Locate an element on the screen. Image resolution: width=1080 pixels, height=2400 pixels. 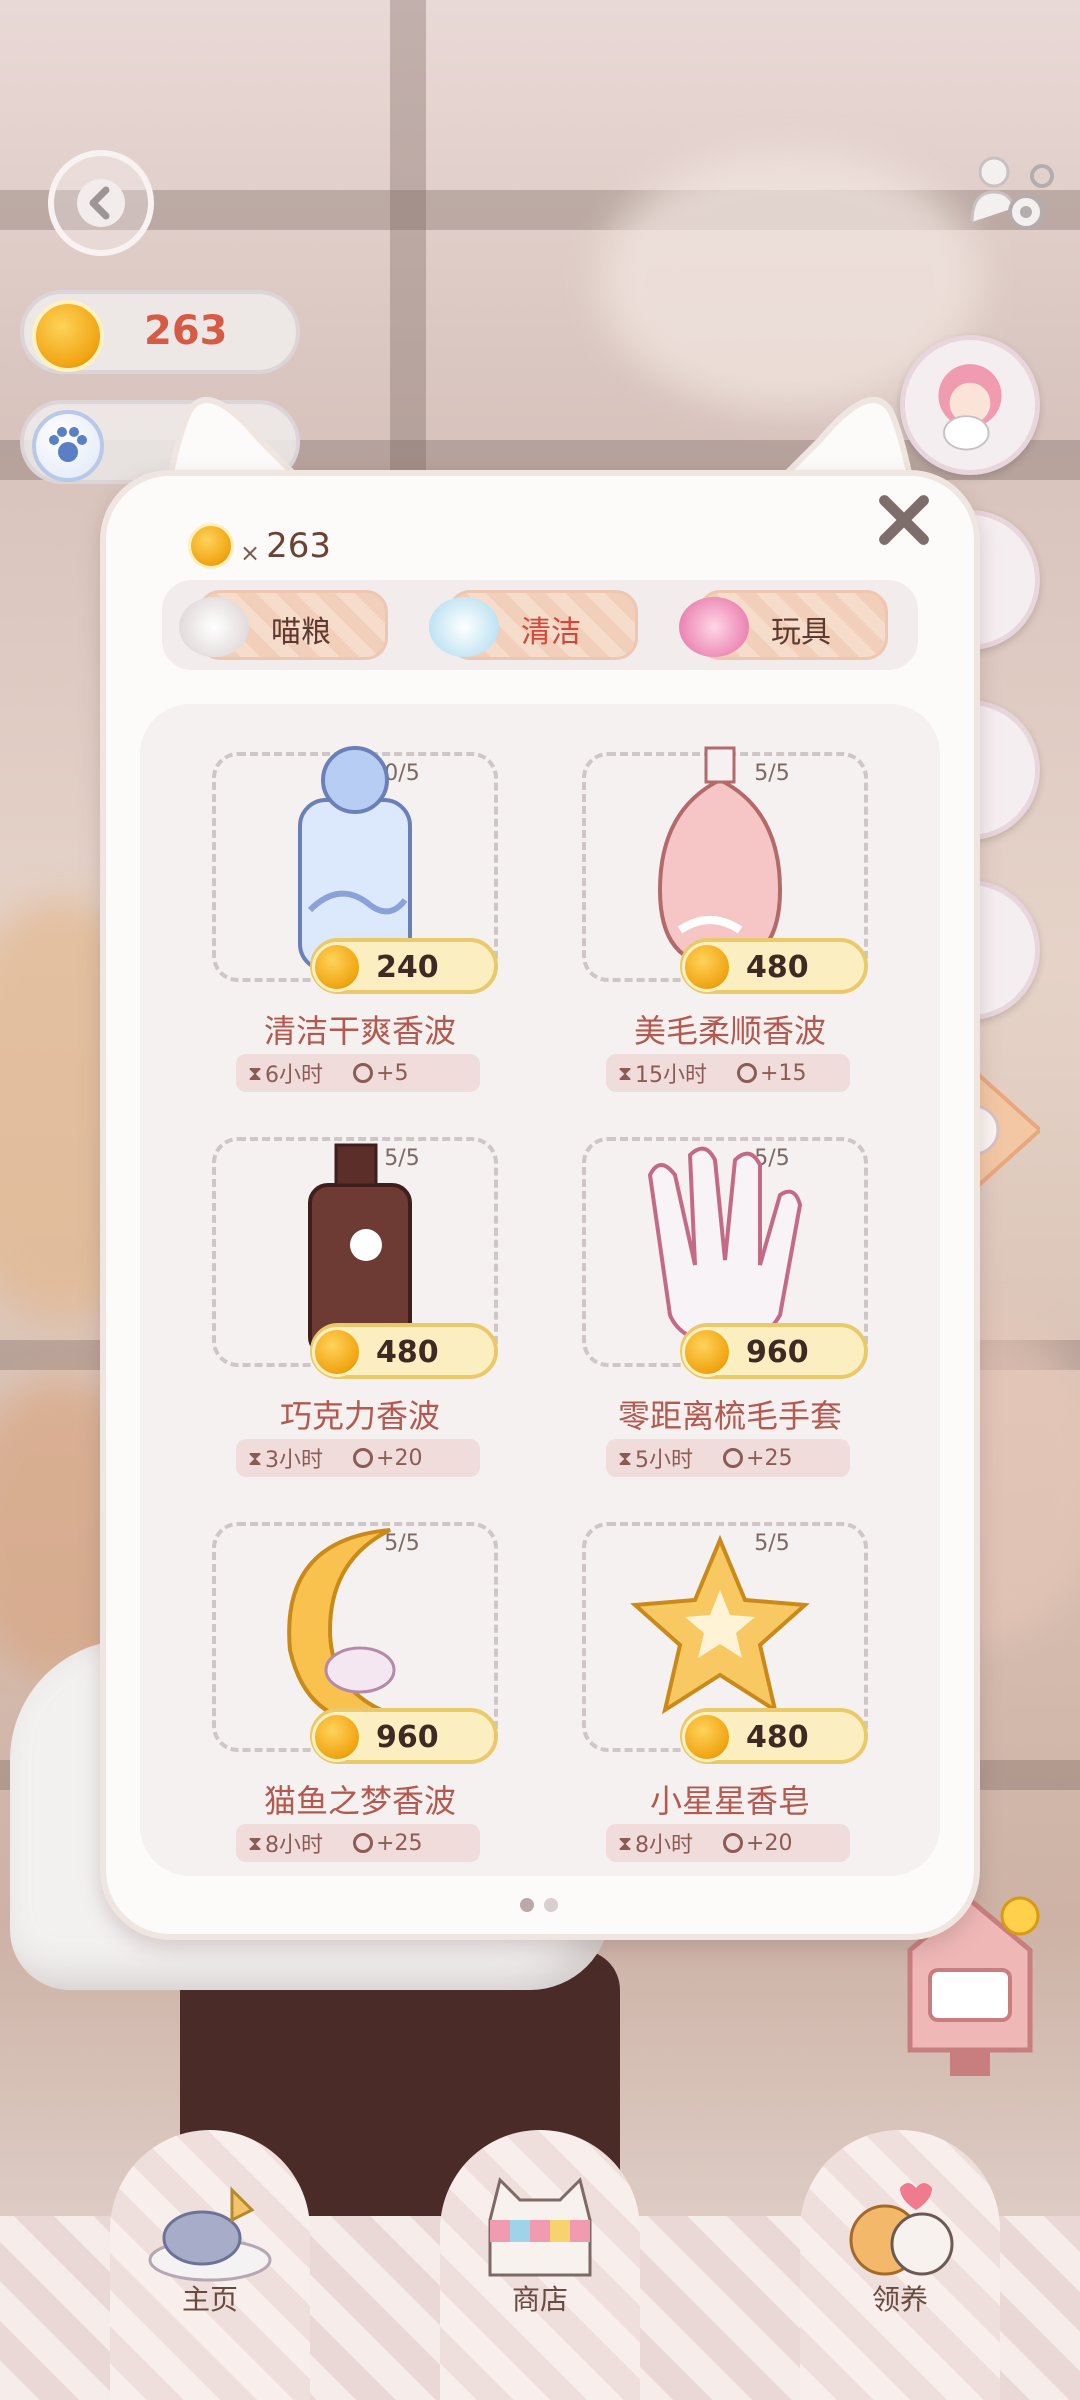
item-name: 美毛柔顺香波 is located at coordinates (729, 1031).